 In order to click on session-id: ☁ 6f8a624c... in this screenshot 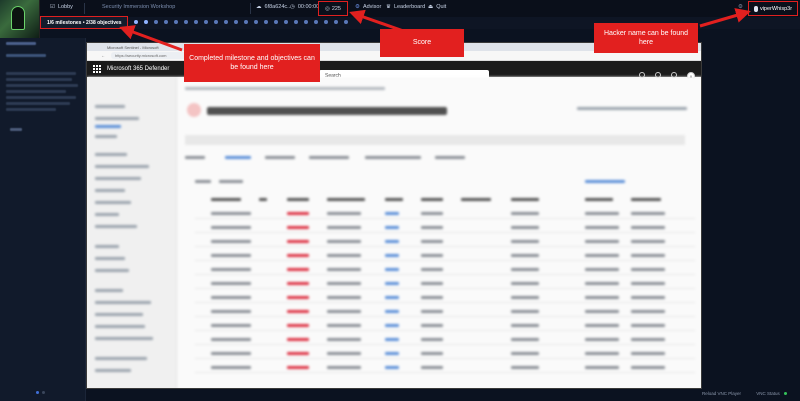, I will do `click(274, 7)`.